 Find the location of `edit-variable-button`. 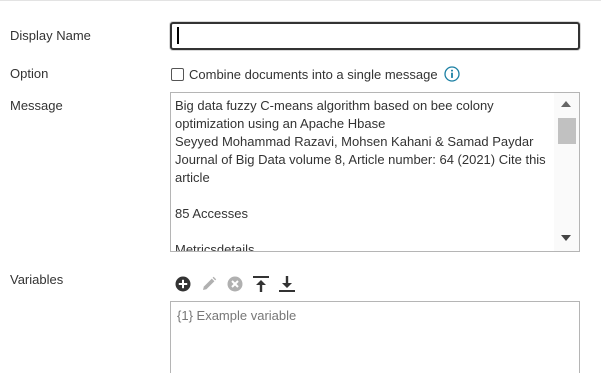

edit-variable-button is located at coordinates (209, 284).